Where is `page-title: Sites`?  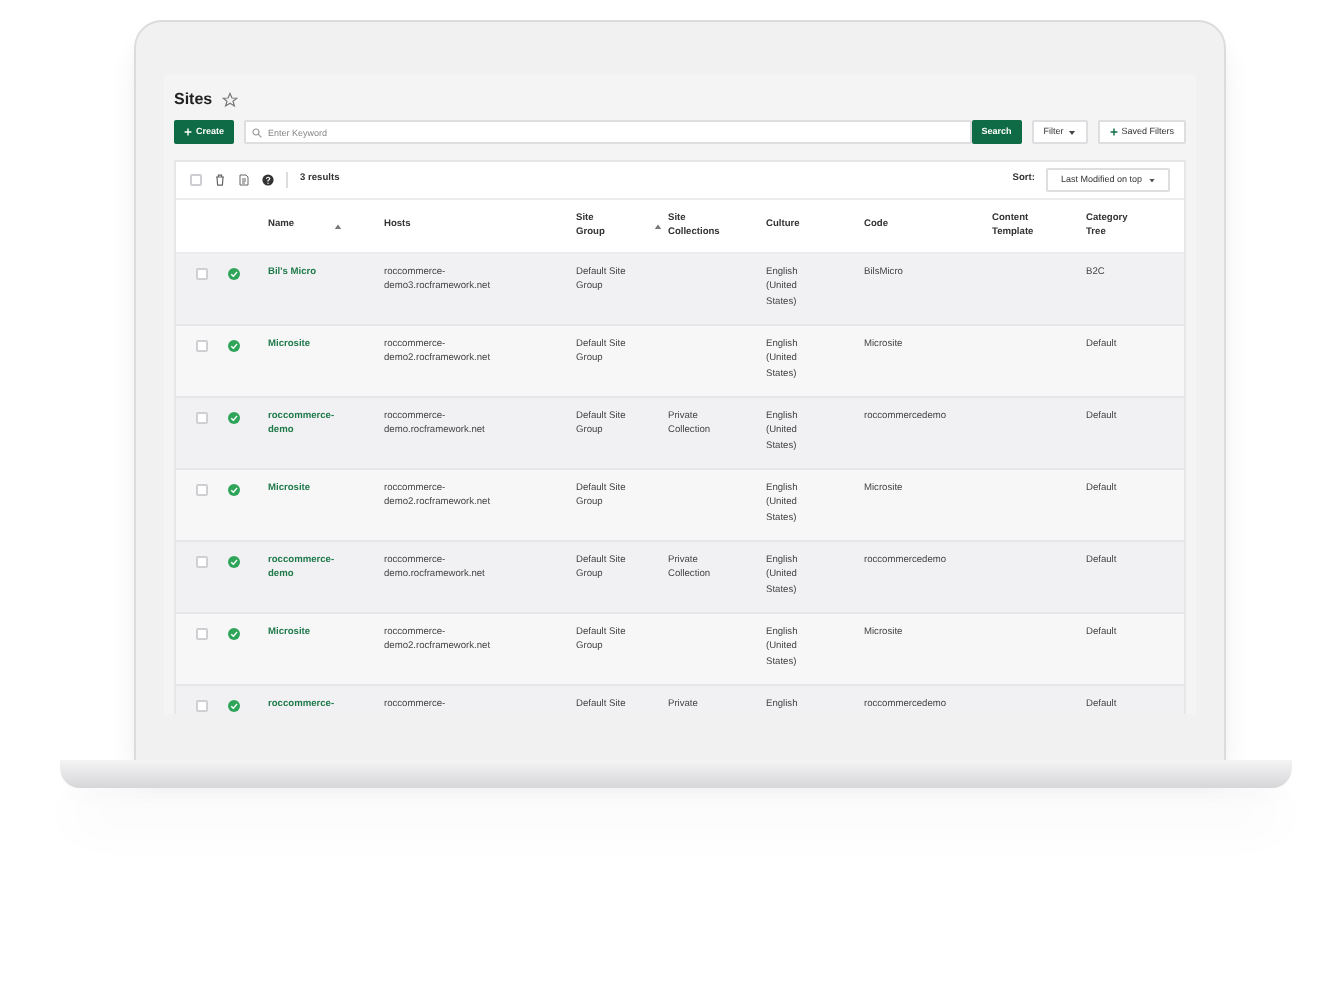
page-title: Sites is located at coordinates (193, 100).